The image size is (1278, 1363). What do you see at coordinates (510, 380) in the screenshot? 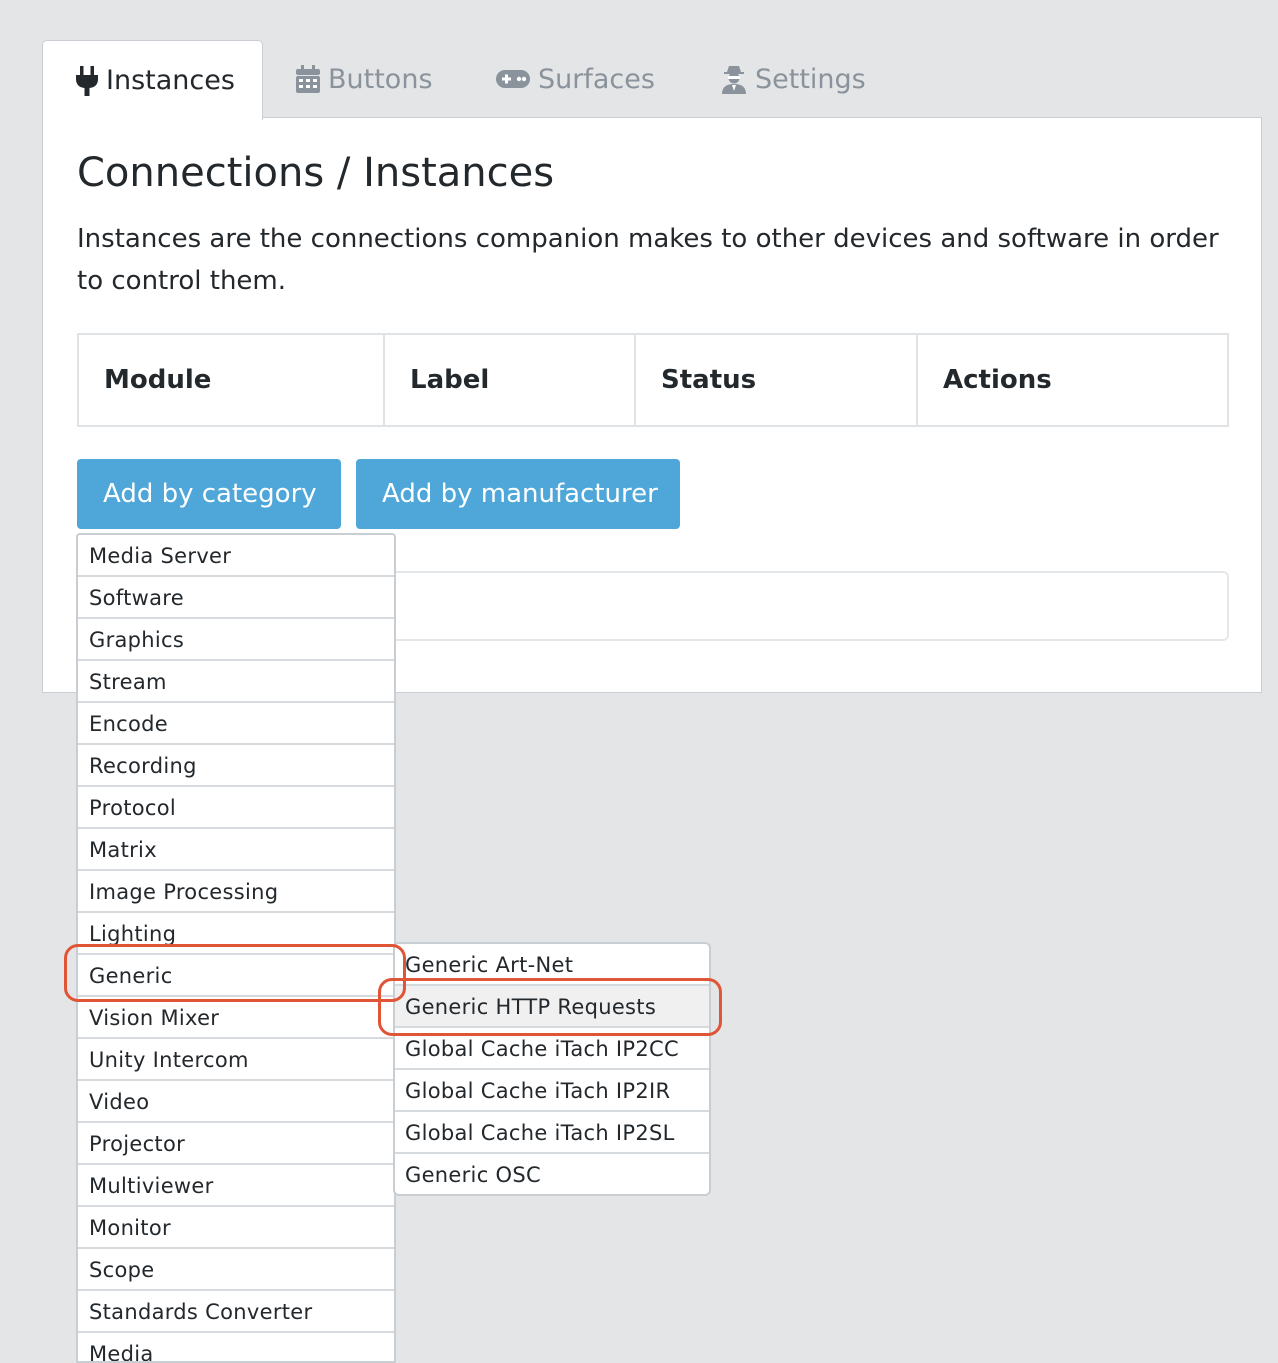
I see `column-header-label: Label` at bounding box center [510, 380].